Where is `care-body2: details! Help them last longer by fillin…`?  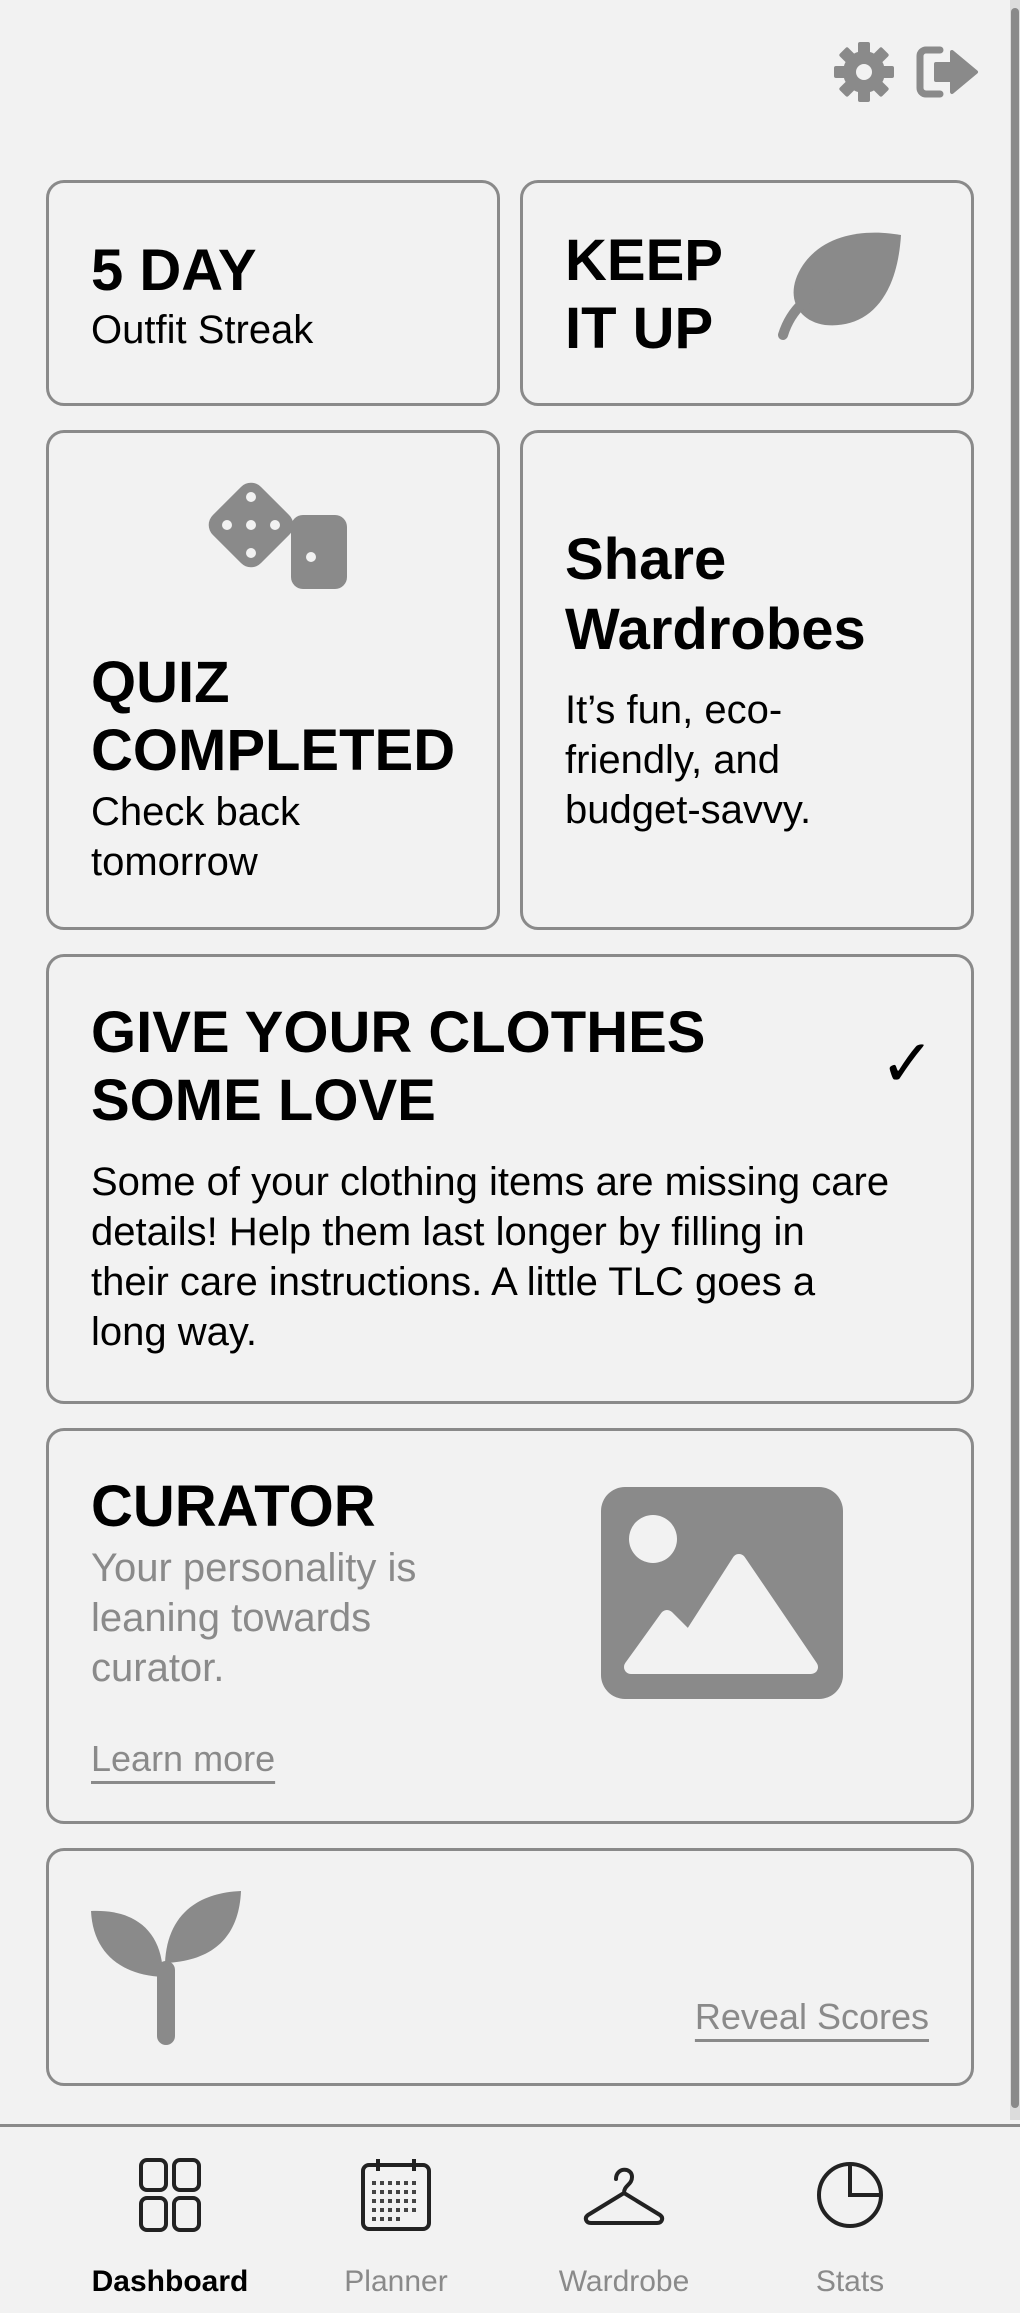 care-body2: details! Help them last longer by fillin… is located at coordinates (448, 1232).